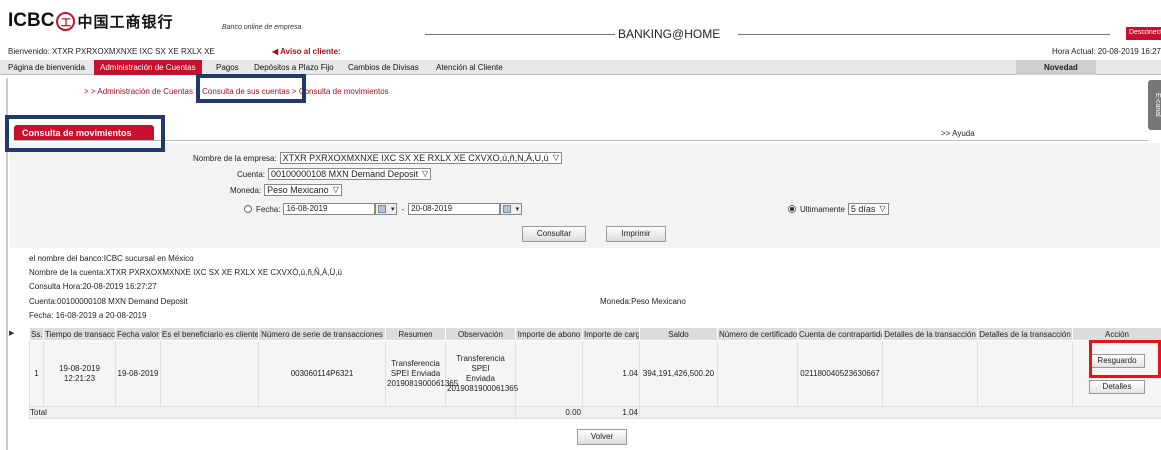 The height and width of the screenshot is (450, 1161). Describe the element at coordinates (930, 334) in the screenshot. I see `col-header: Detalles de la transacción` at that location.